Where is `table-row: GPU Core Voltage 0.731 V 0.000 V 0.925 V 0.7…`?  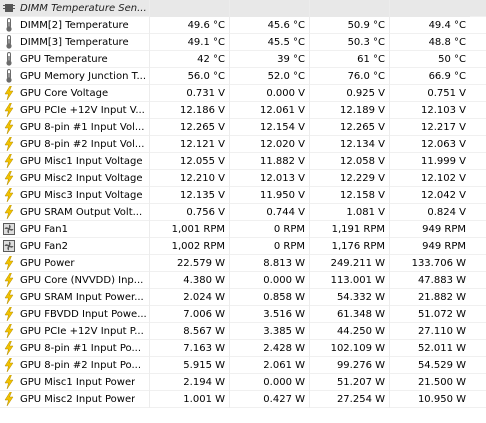 table-row: GPU Core Voltage 0.731 V 0.000 V 0.925 V 0.7… is located at coordinates (243, 93).